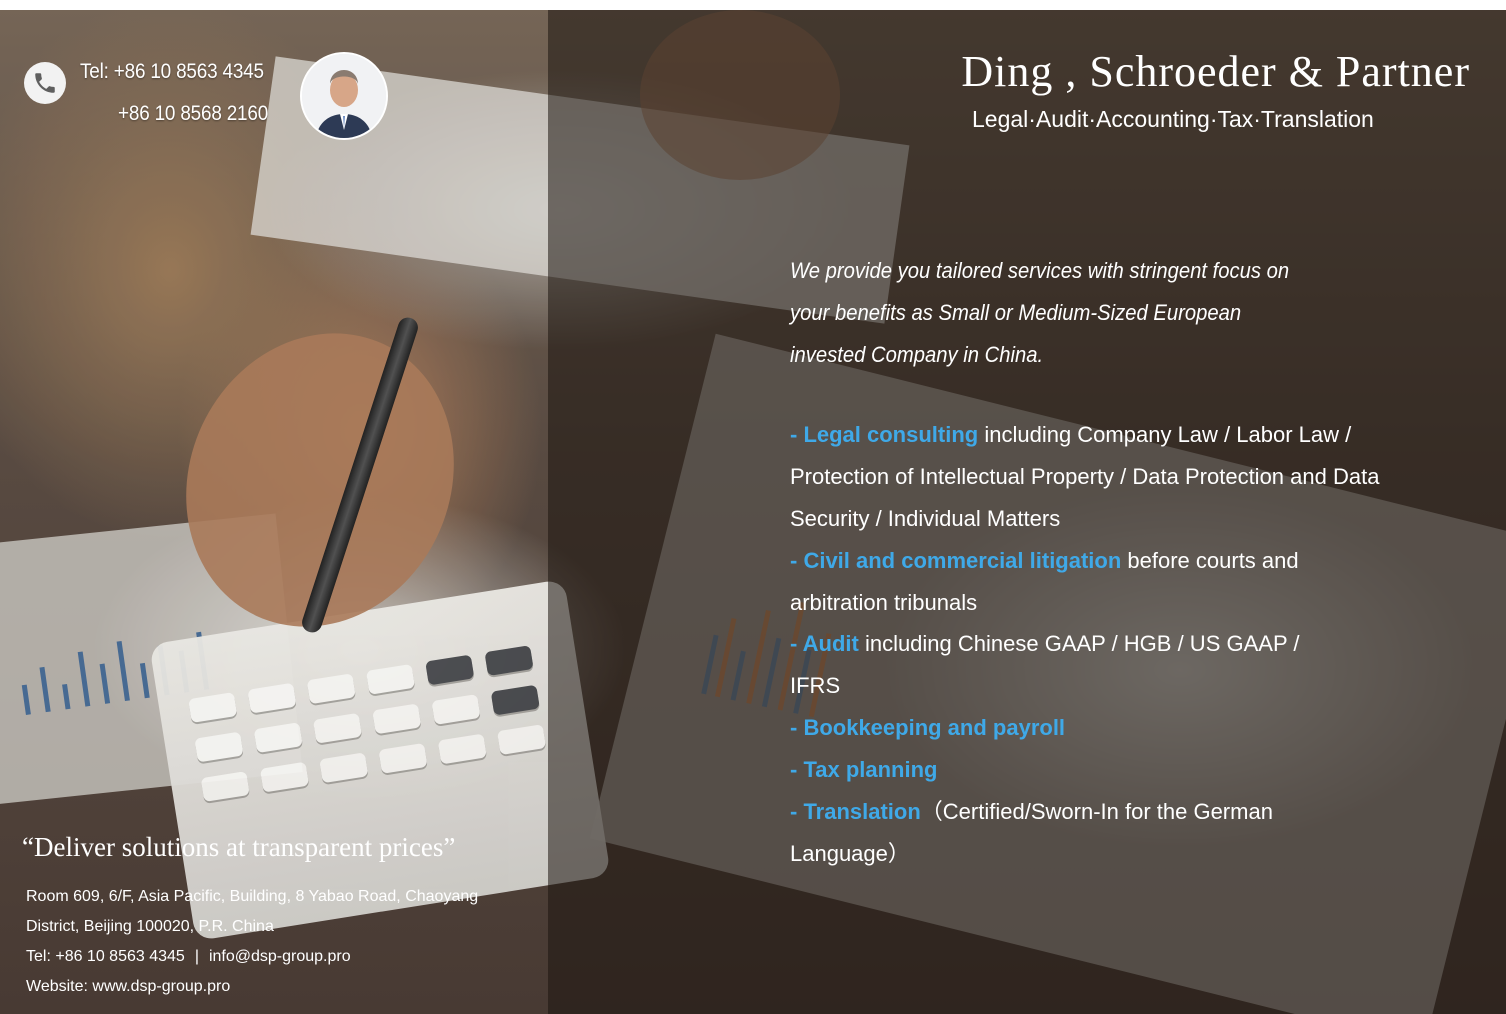  What do you see at coordinates (1215, 71) in the screenshot?
I see `brand-title: Ding , Schroeder & Partner` at bounding box center [1215, 71].